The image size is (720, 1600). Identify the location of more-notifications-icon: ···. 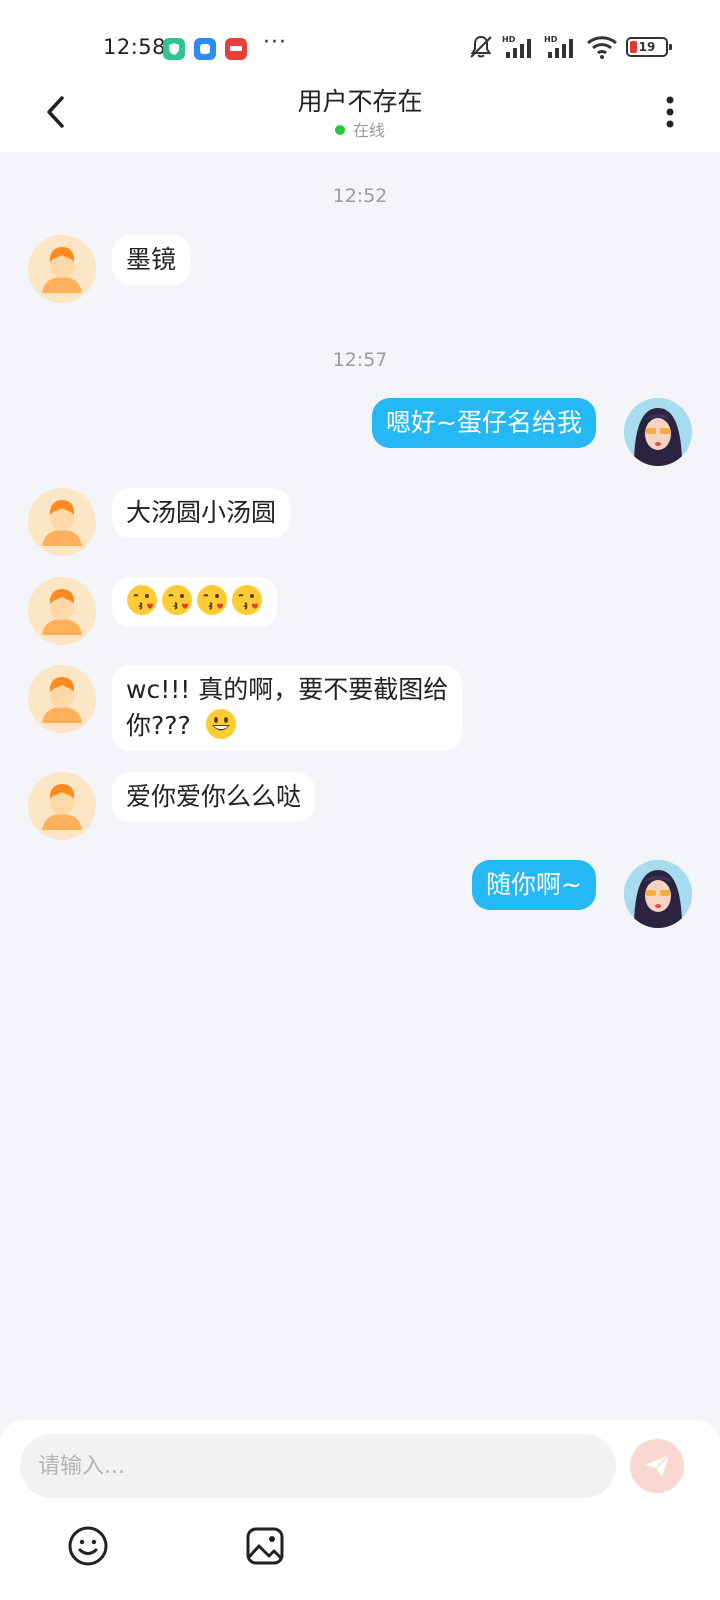
(275, 42).